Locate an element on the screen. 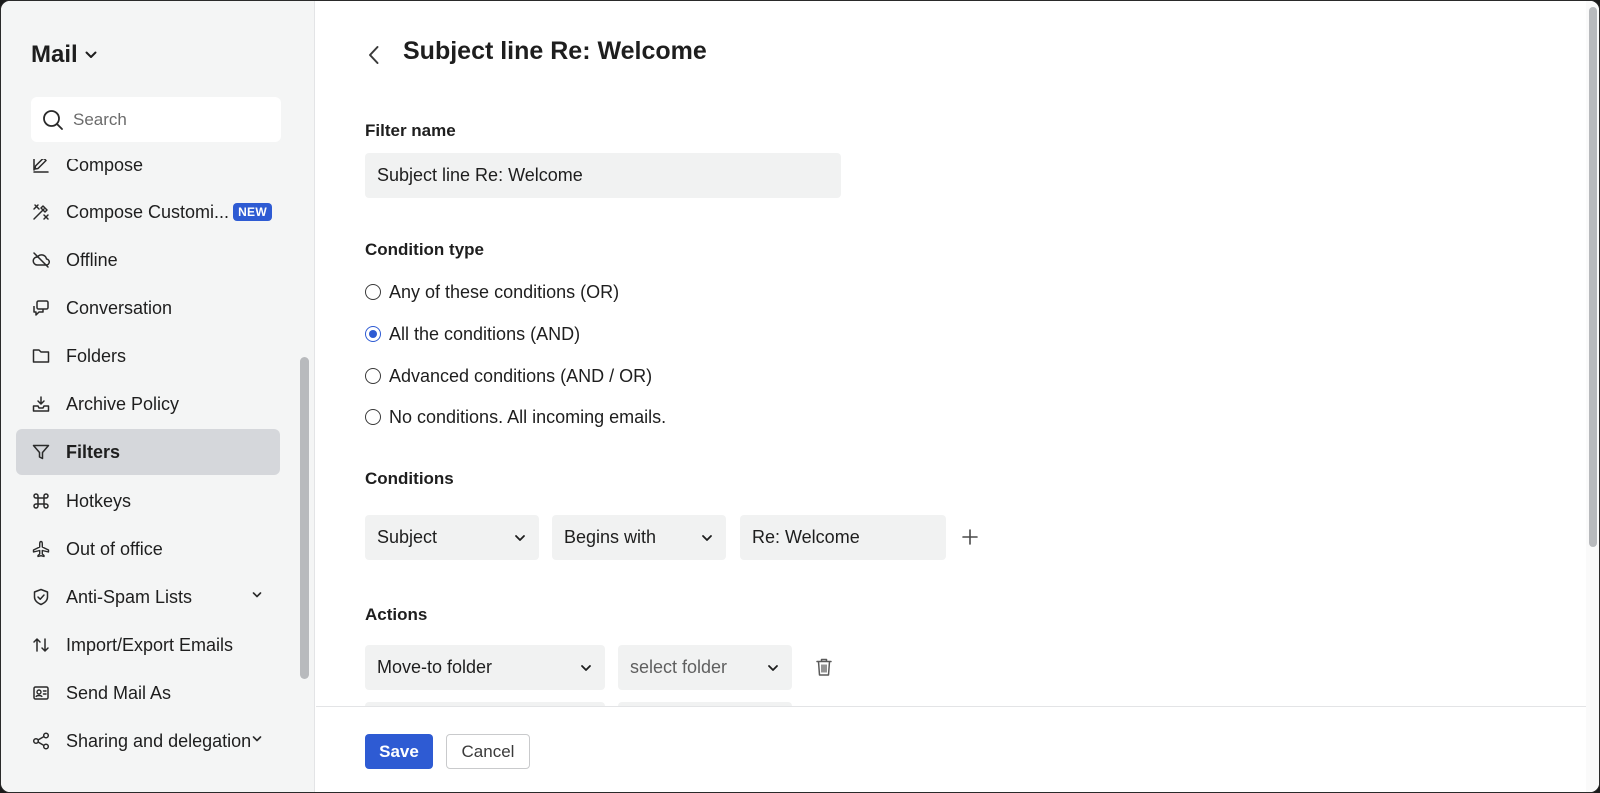  compose-icon is located at coordinates (41, 167).